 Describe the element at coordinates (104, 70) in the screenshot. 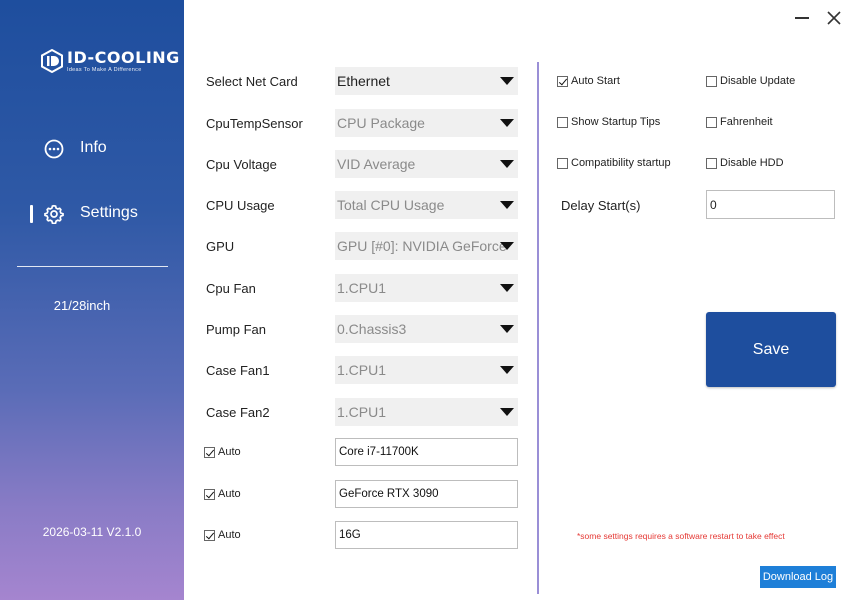

I see `logo-tagline: Ideas To Make A Difference` at that location.